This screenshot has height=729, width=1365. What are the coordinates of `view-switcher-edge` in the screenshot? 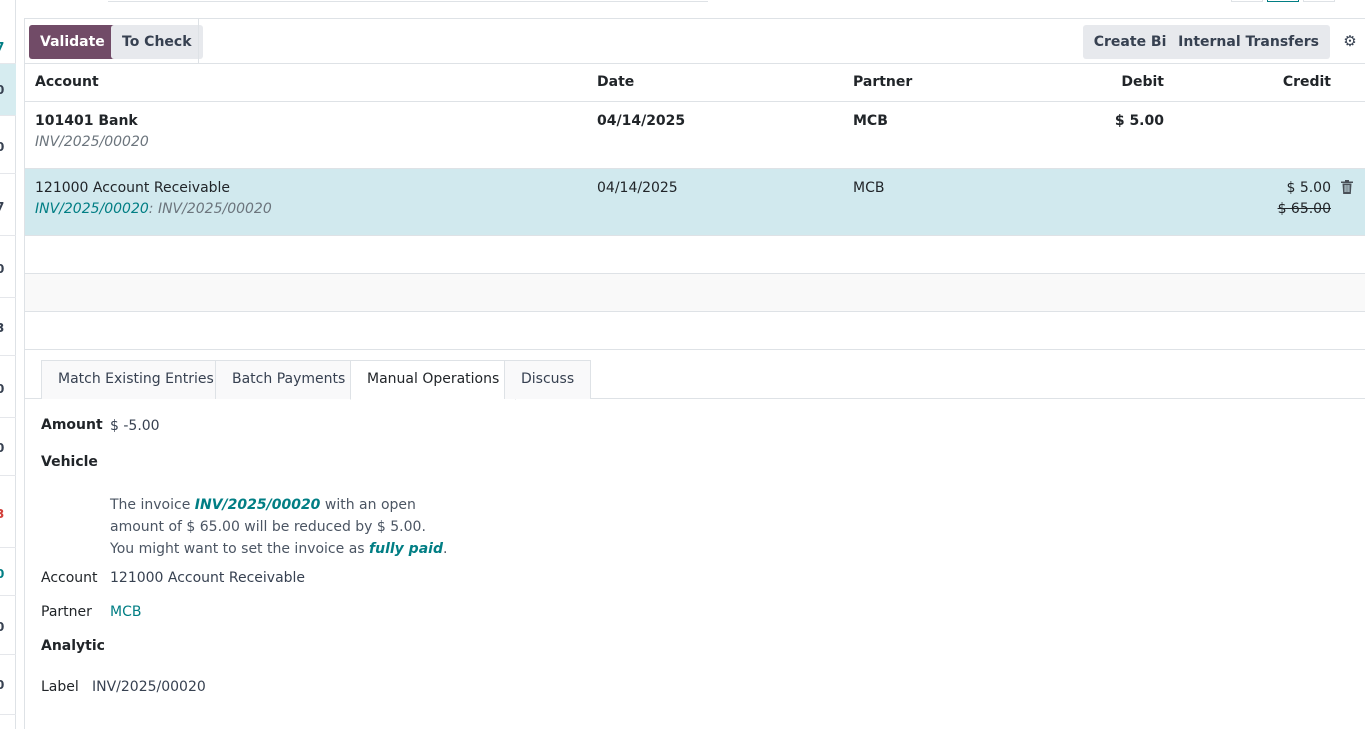 It's located at (1283, 1).